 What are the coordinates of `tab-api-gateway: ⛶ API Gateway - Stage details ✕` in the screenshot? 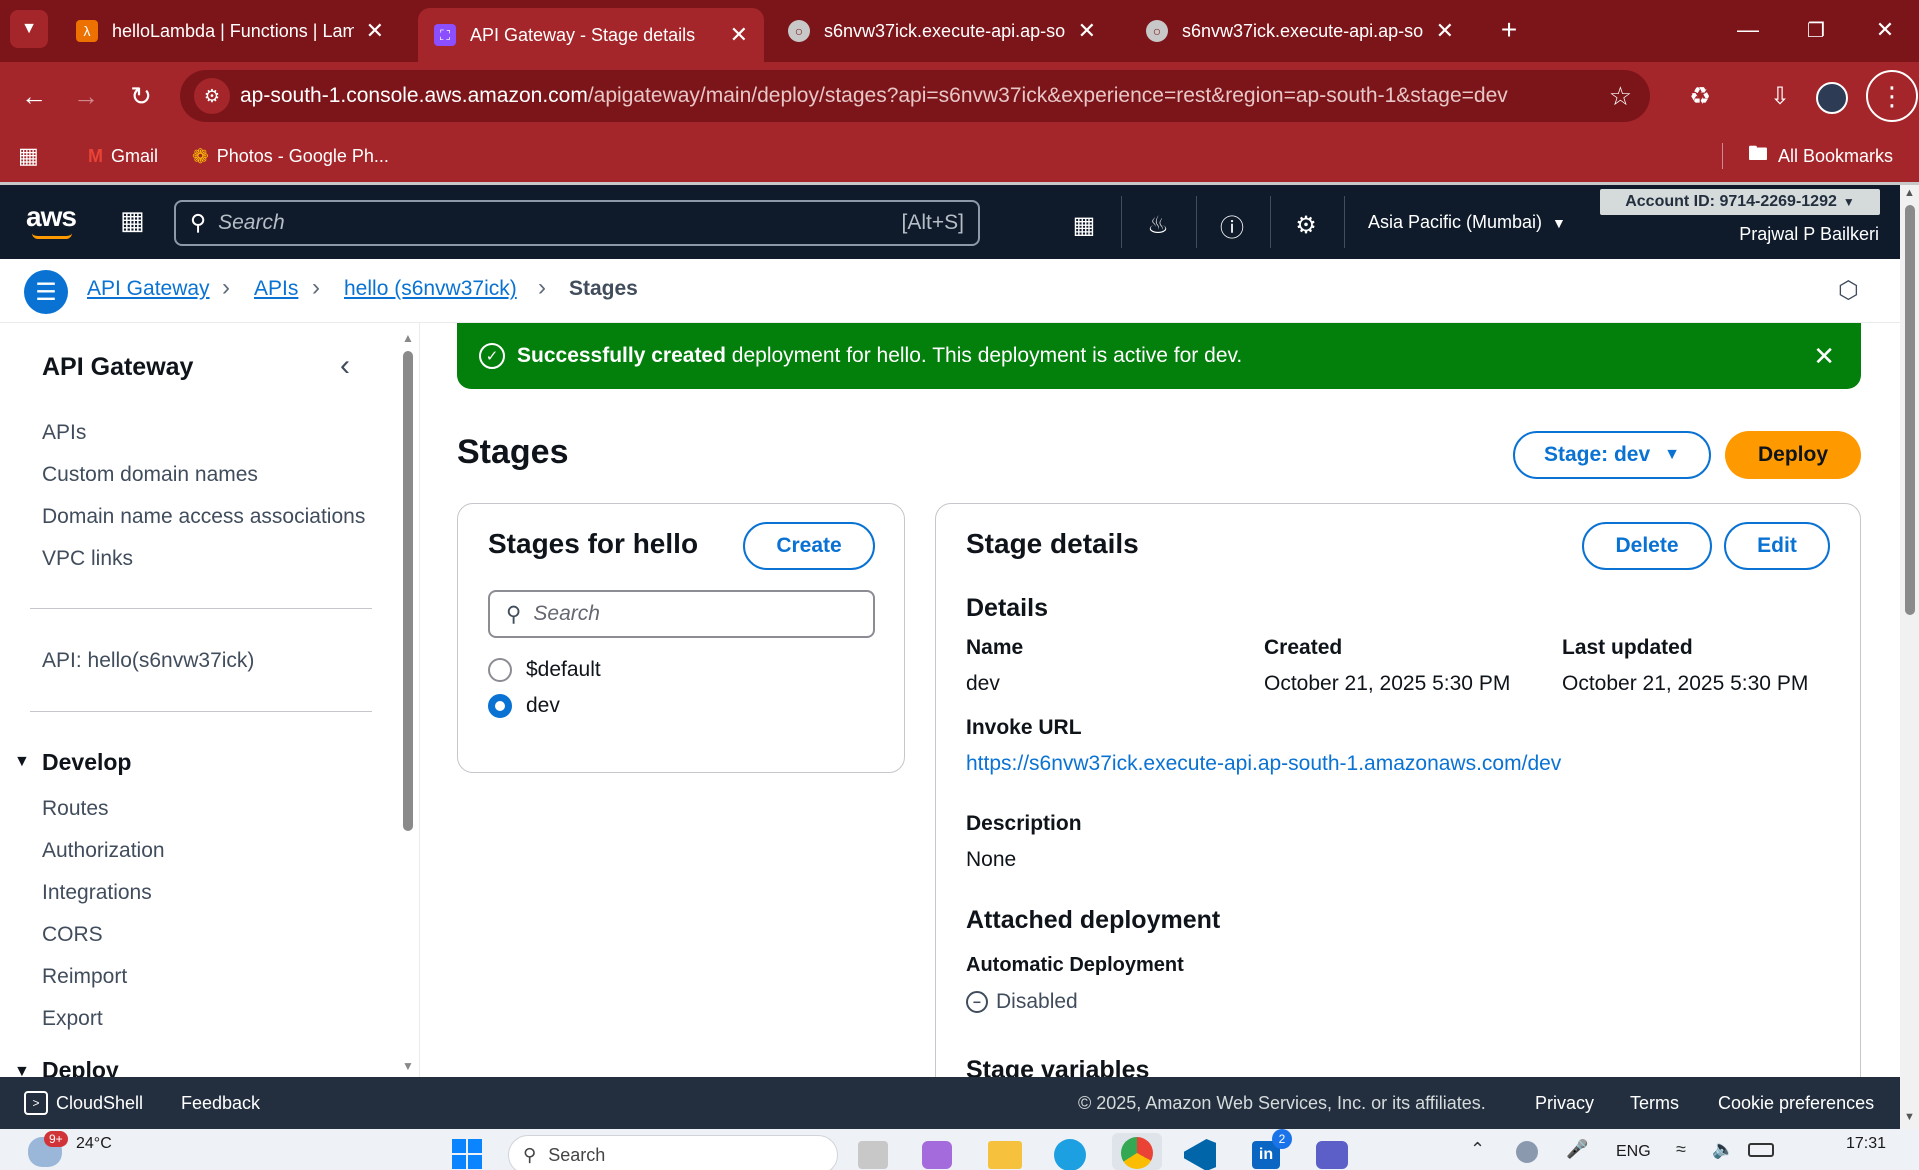 It's located at (591, 35).